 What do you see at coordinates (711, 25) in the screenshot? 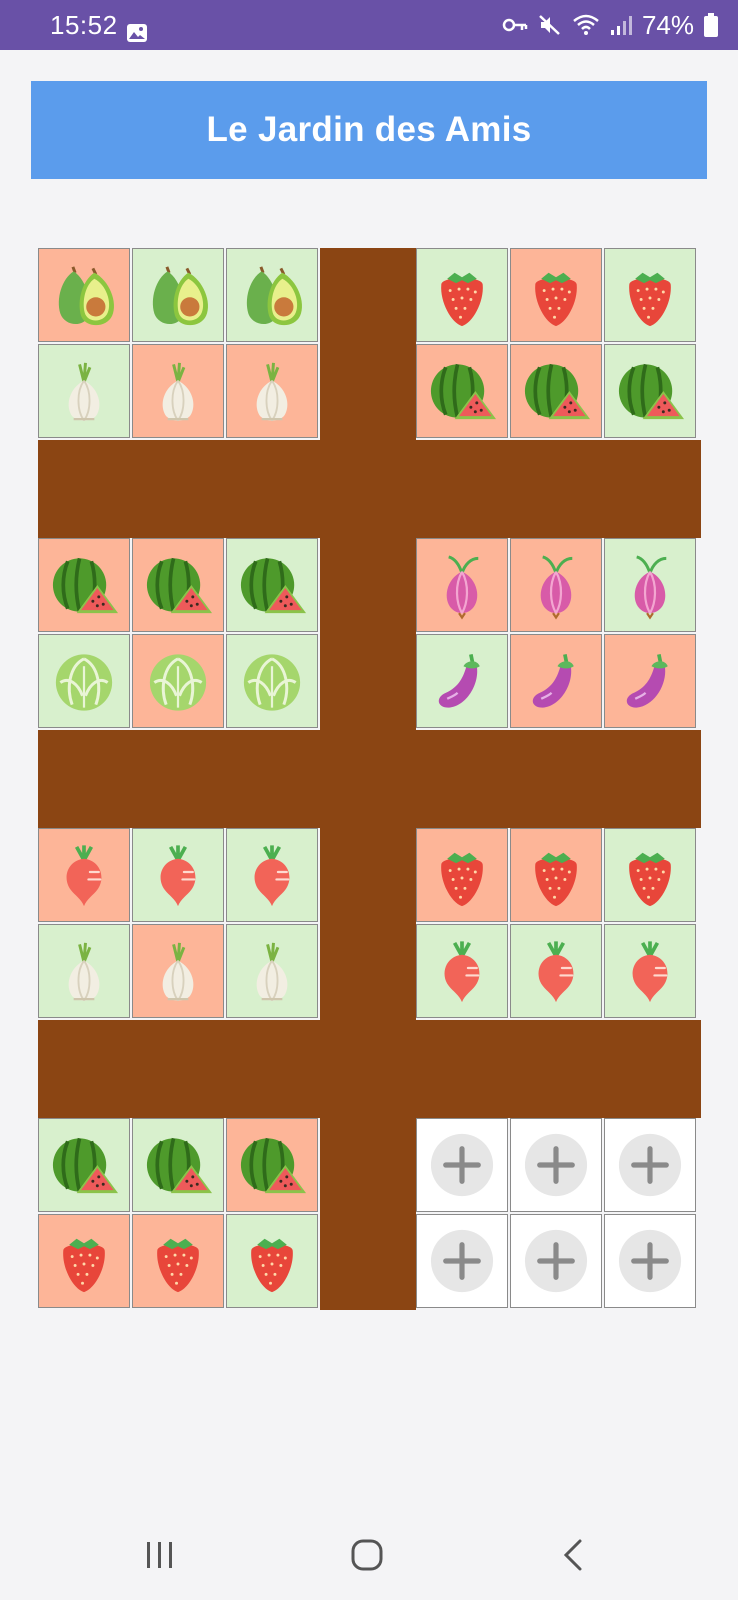
I see `battery-icon` at bounding box center [711, 25].